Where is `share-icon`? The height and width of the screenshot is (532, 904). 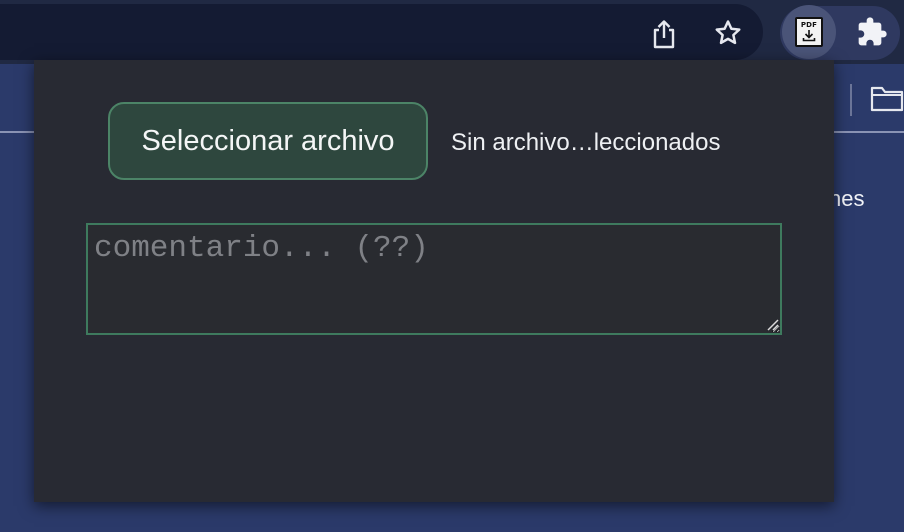 share-icon is located at coordinates (664, 34).